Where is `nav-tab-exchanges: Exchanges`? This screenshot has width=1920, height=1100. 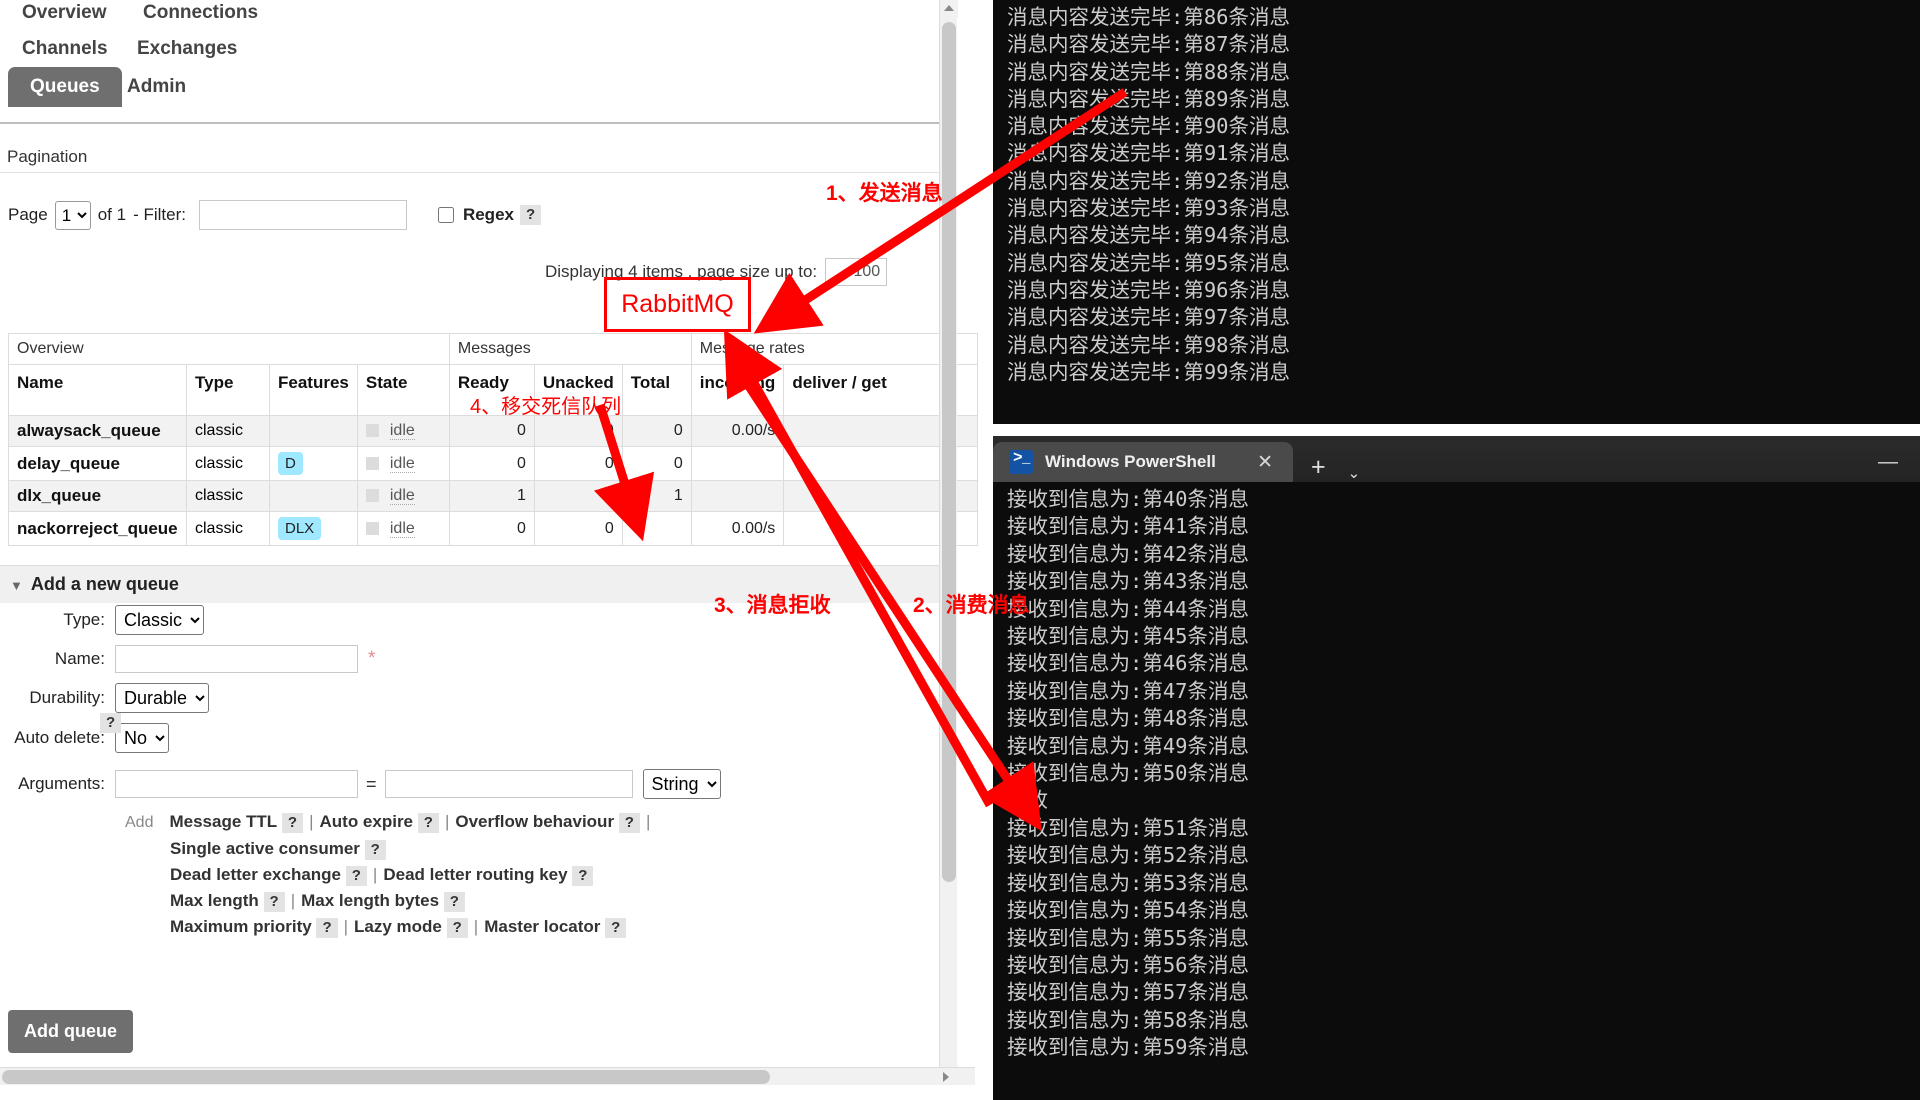 nav-tab-exchanges: Exchanges is located at coordinates (187, 49).